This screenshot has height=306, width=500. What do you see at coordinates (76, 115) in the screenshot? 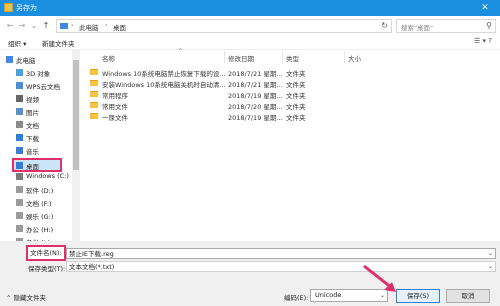
I see `scrollbar-thumb` at bounding box center [76, 115].